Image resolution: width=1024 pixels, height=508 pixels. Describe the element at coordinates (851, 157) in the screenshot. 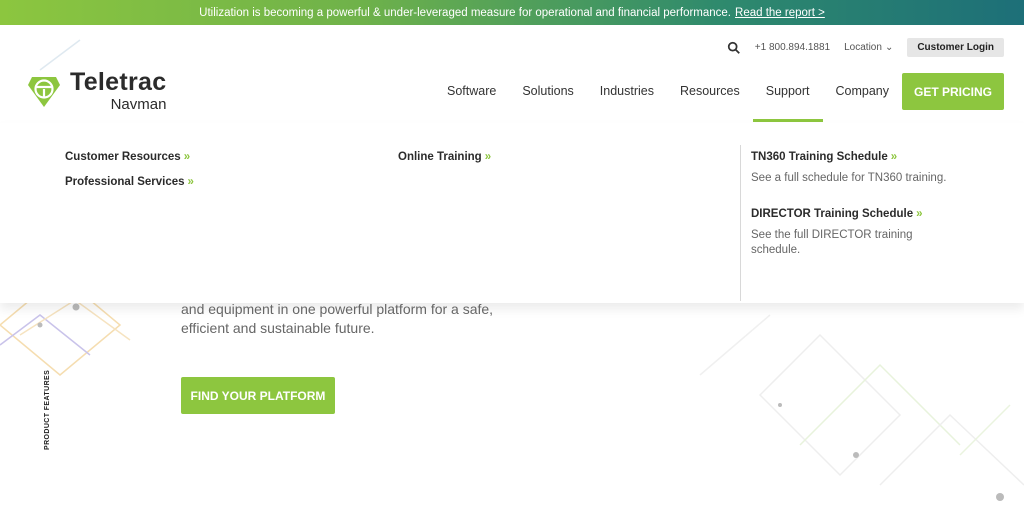

I see `tn360-schedule-link: TN360 Training Schedule»` at that location.